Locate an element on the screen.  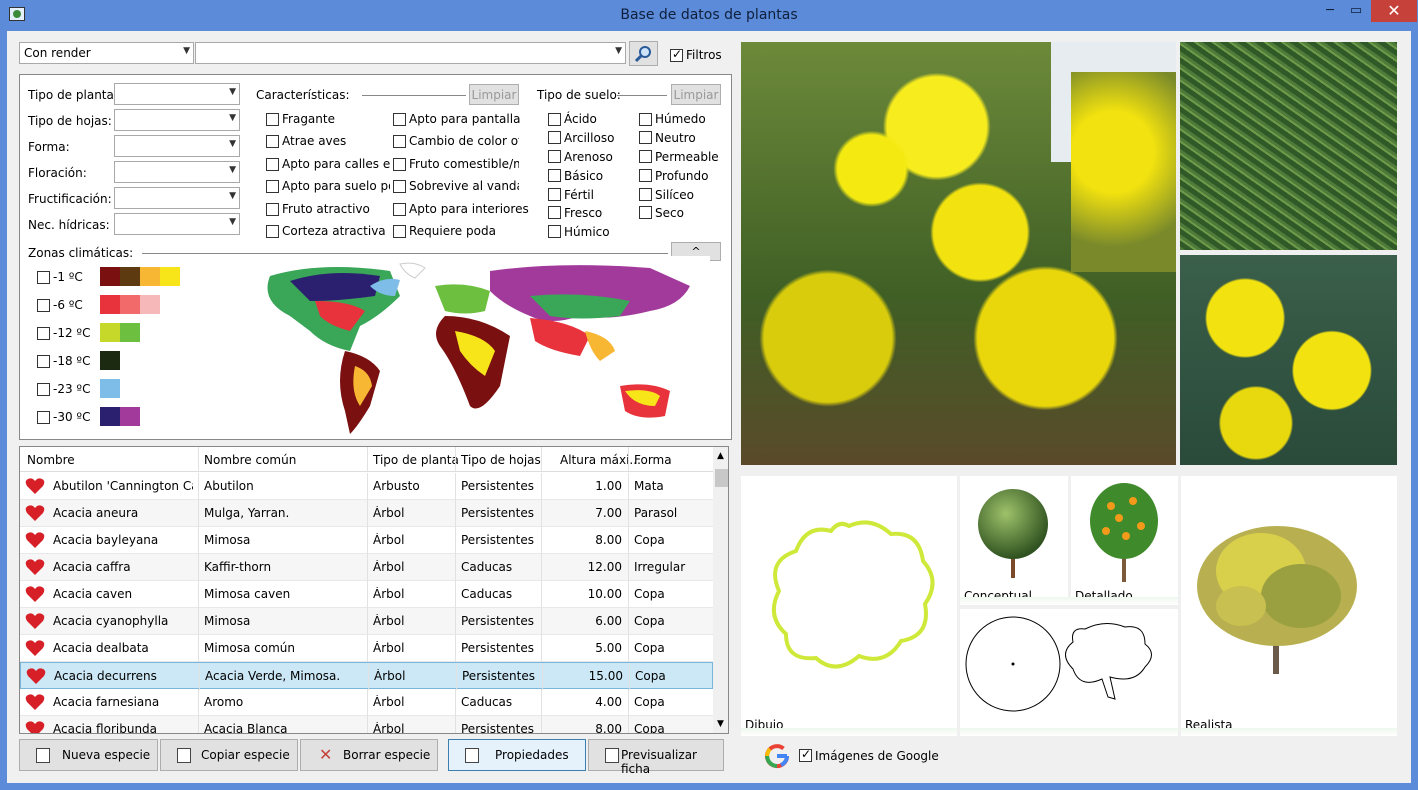
delete-species-button: ✕ Borrar especie is located at coordinates (369, 755).